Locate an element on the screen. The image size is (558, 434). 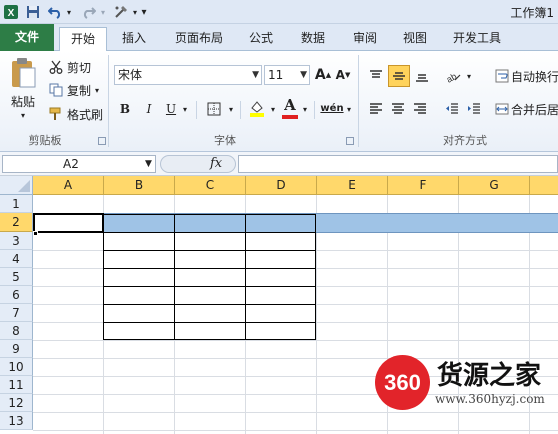
name-box: A2 is located at coordinates (79, 164).